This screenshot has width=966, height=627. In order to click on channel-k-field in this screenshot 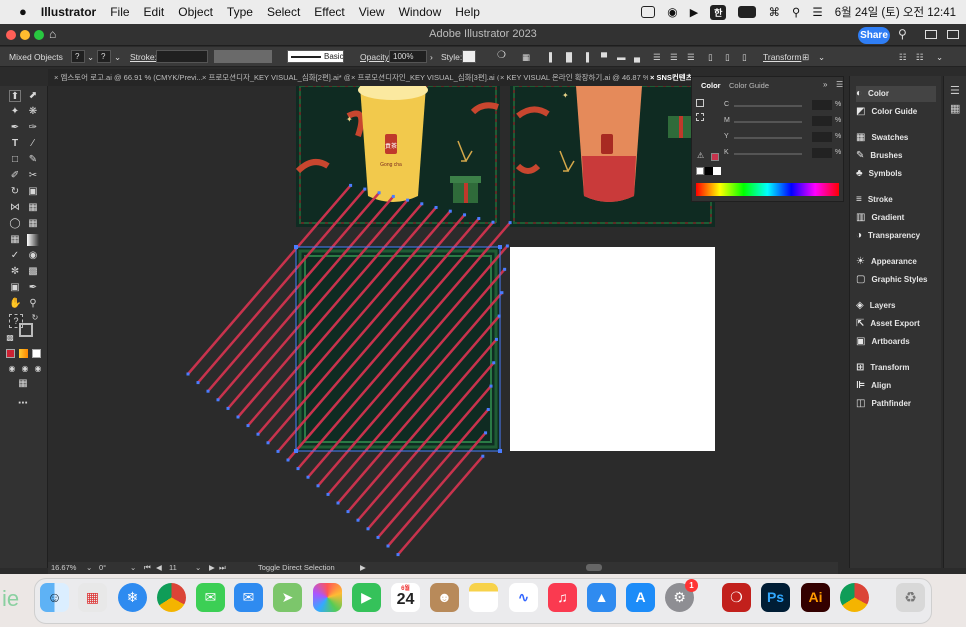, I will do `click(822, 153)`.